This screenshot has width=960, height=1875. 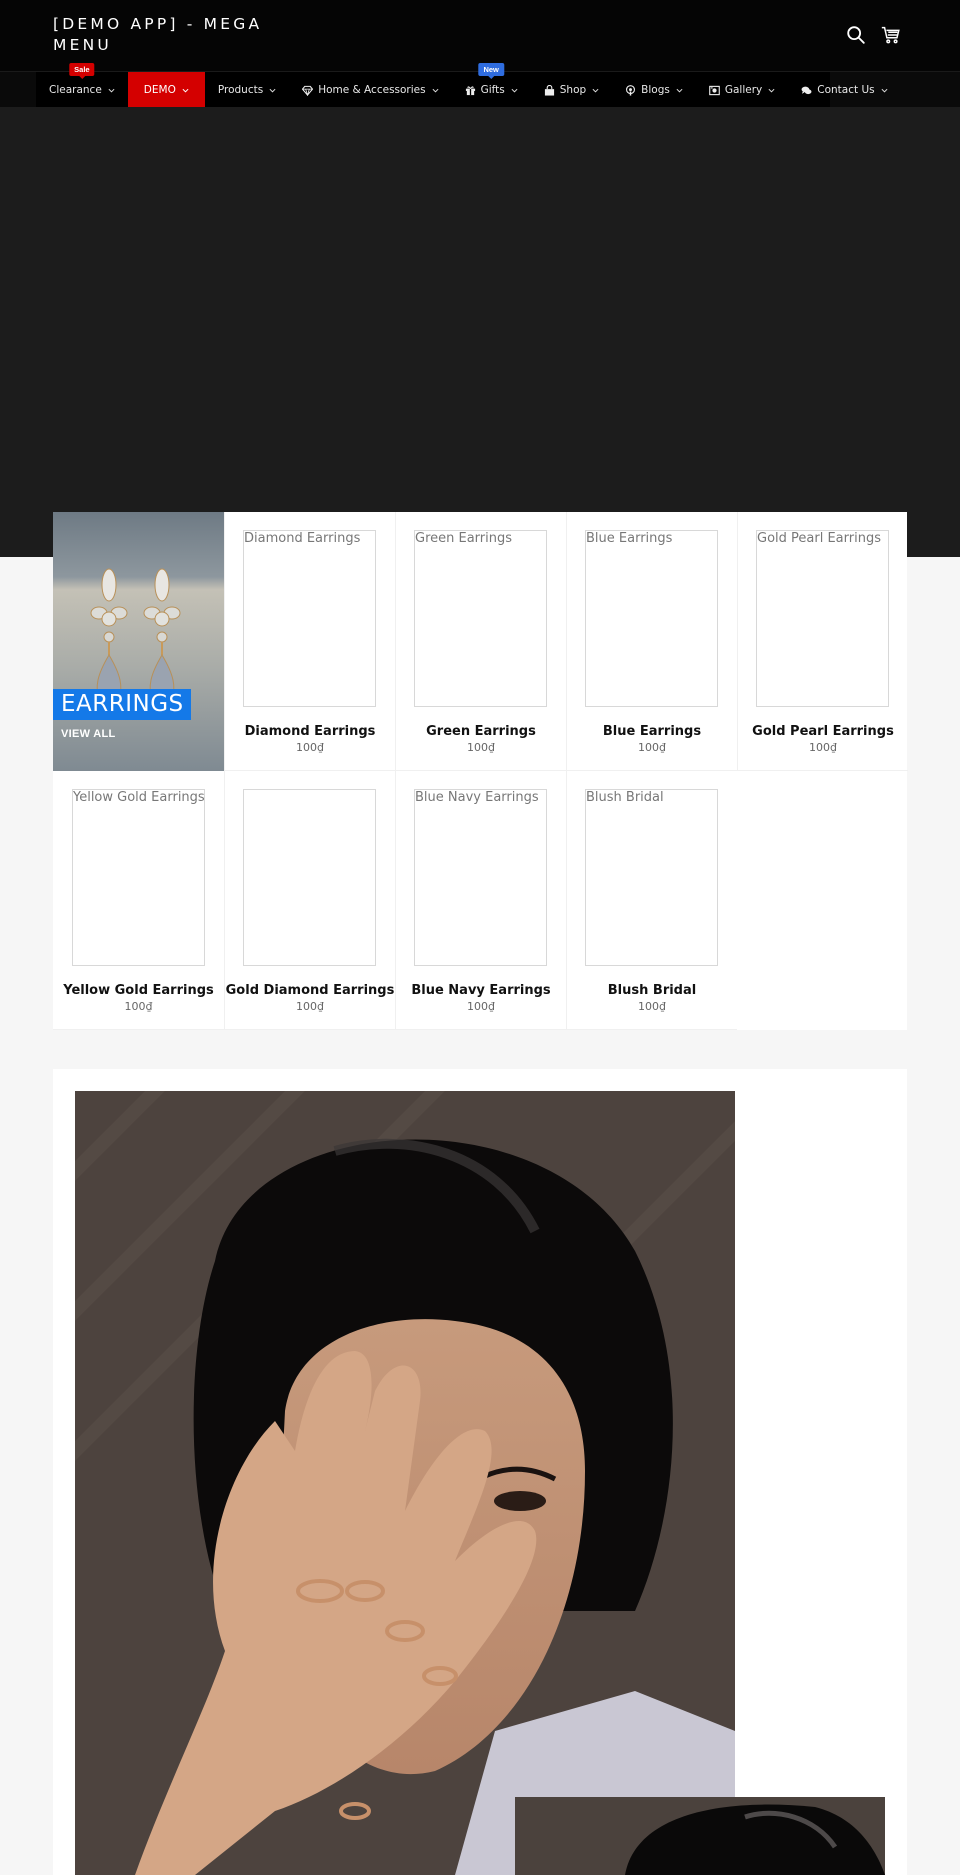 I want to click on model-photo-secondary, so click(x=700, y=1836).